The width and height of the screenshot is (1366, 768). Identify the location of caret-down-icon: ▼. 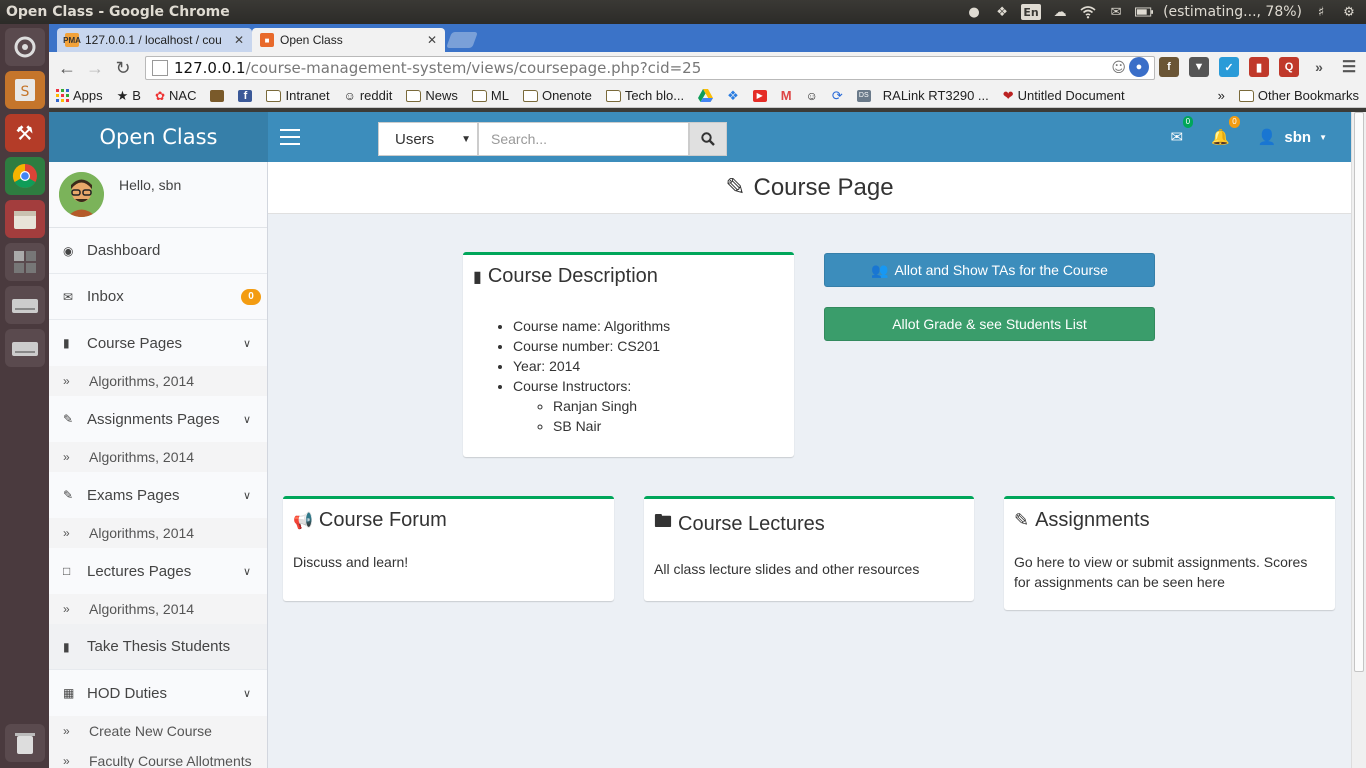
(466, 139).